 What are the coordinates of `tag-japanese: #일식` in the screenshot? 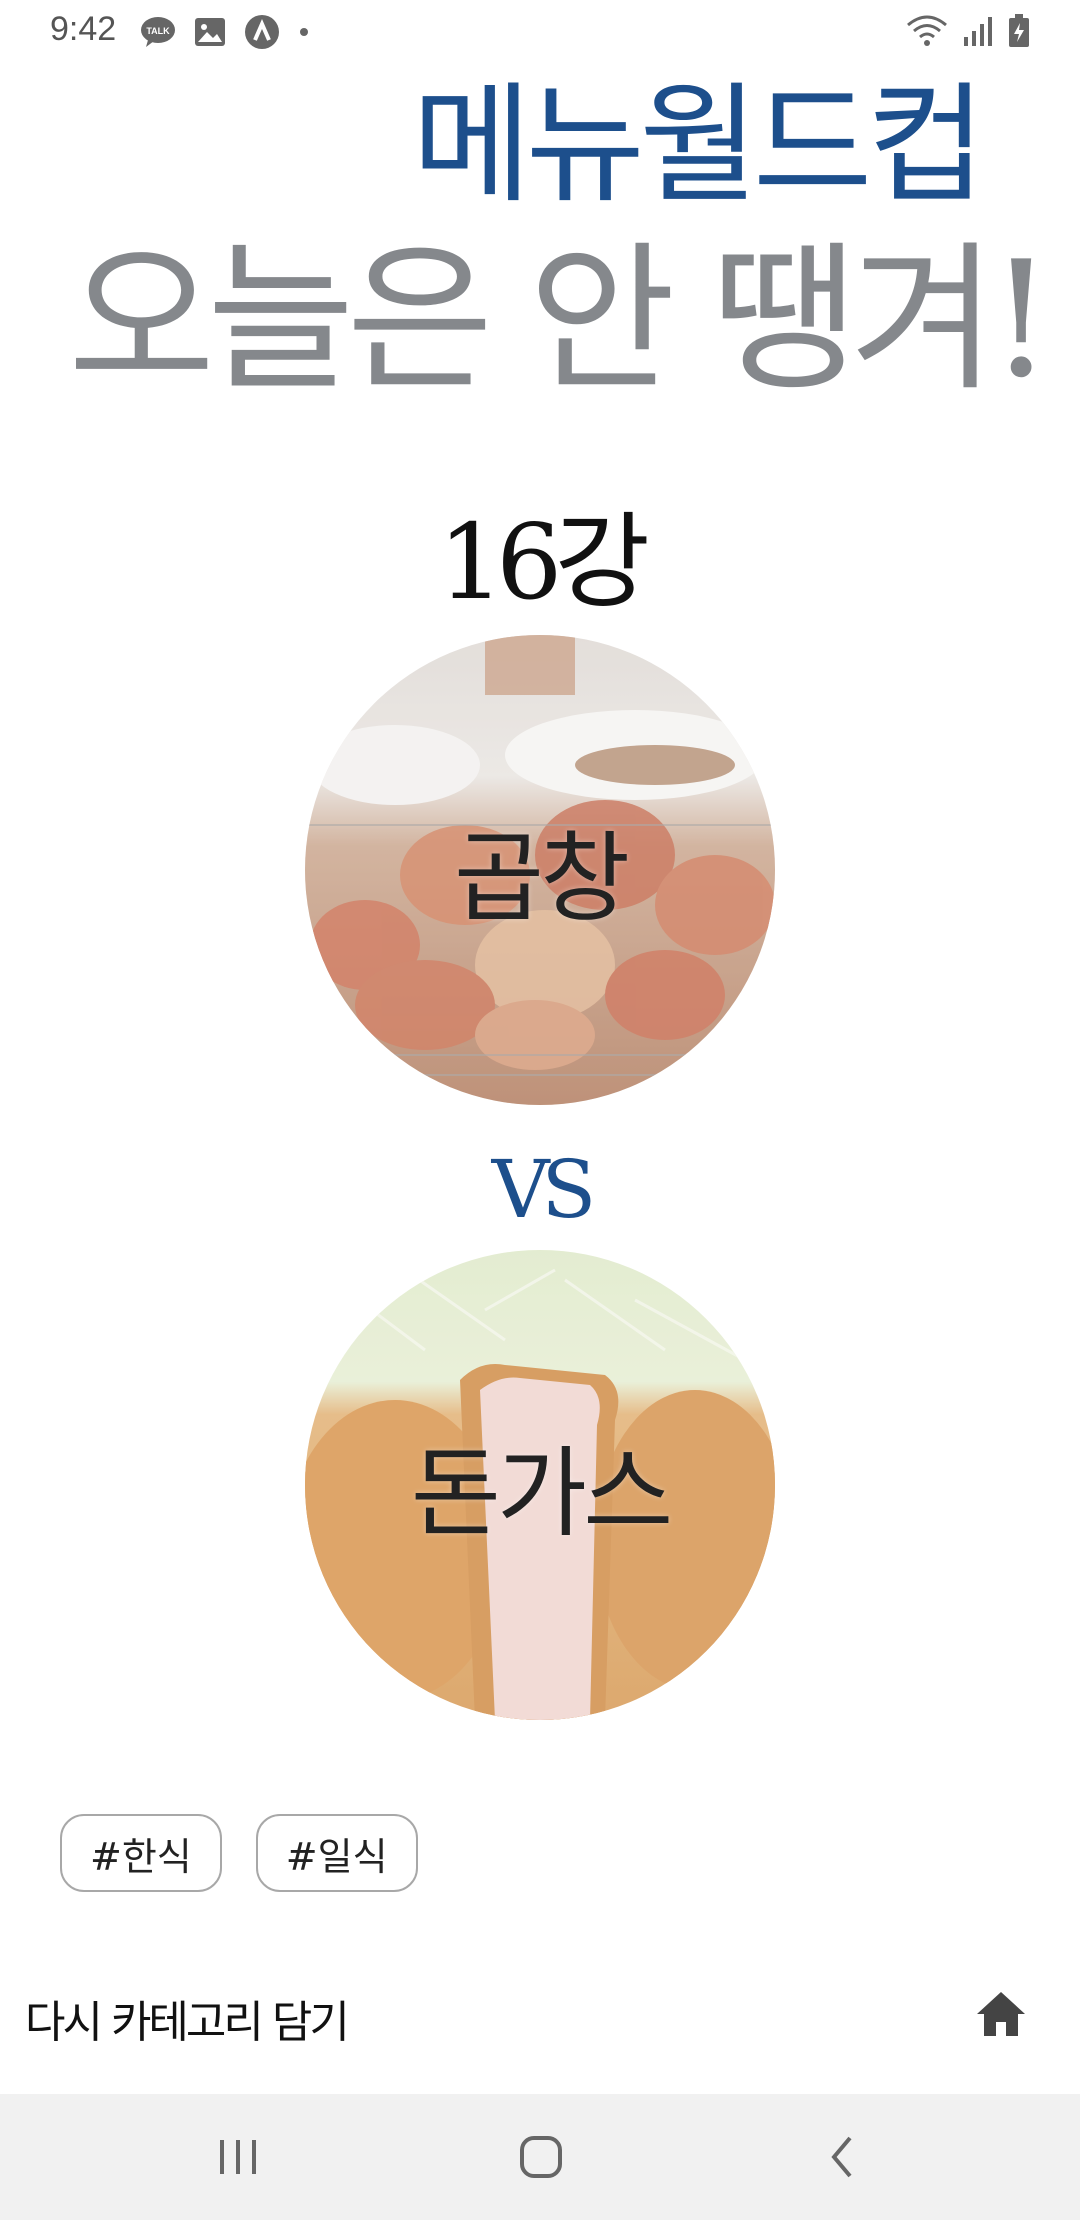 It's located at (336, 1853).